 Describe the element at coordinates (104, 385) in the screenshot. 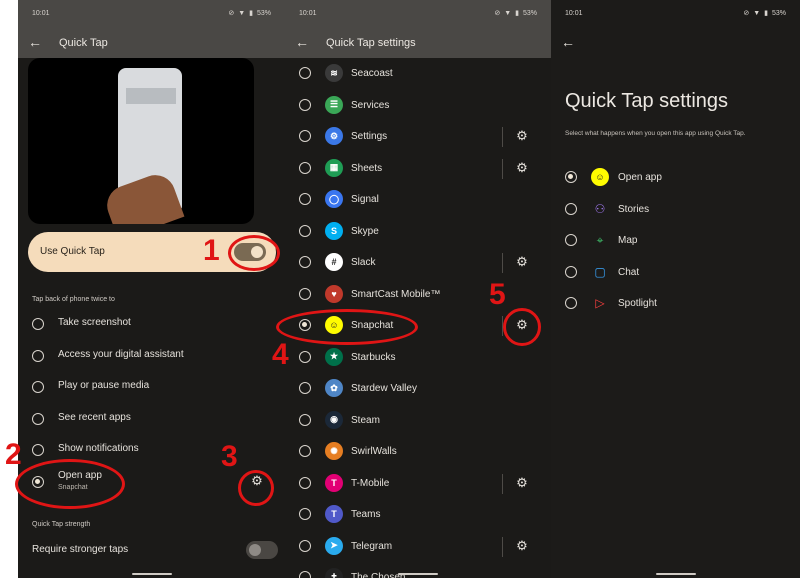

I see `option-label: Play or pause media` at that location.